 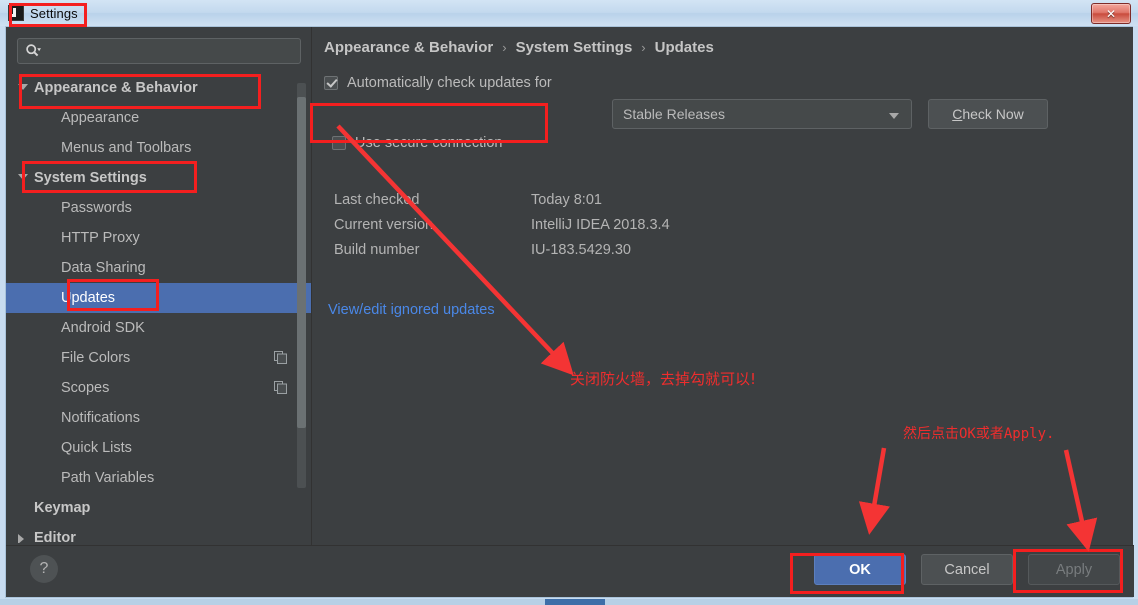 I want to click on sidebar-item-quick-lists: Quick Lists, so click(x=158, y=448).